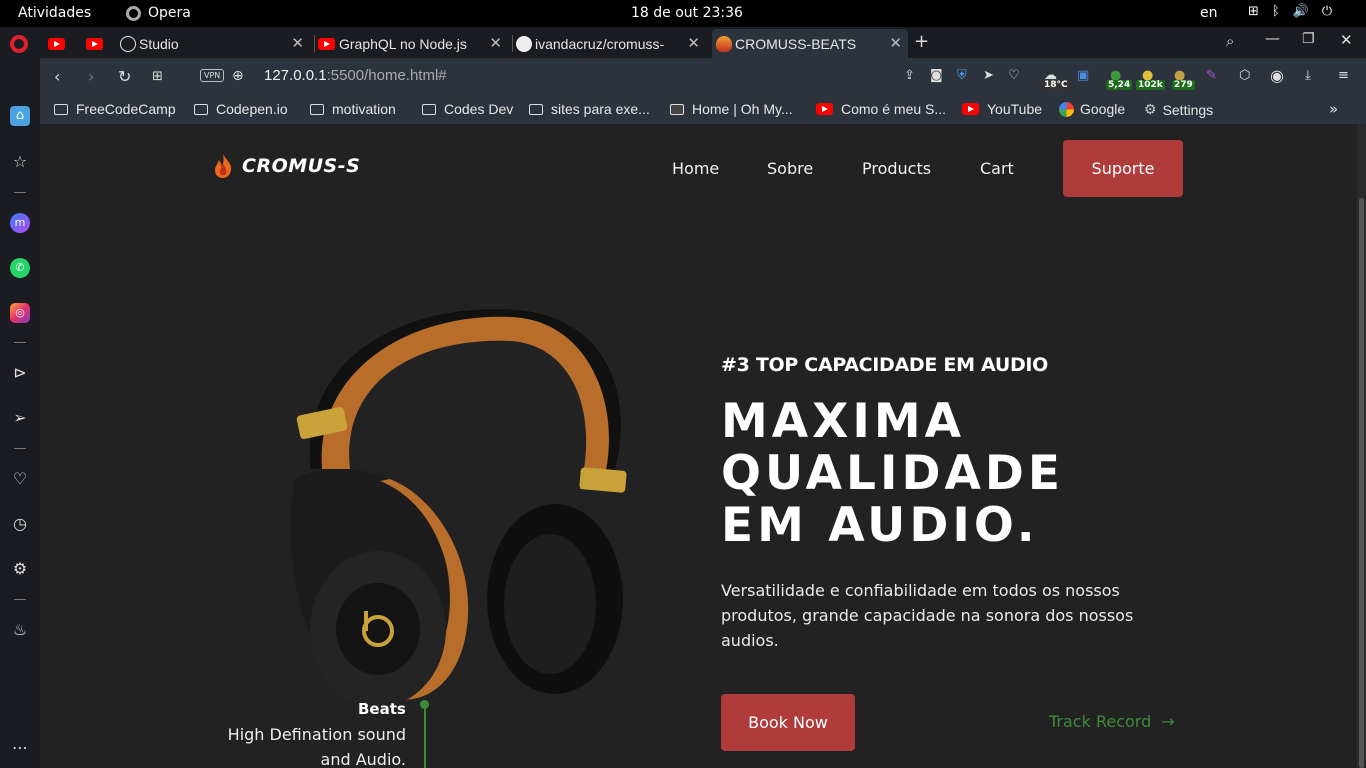 This screenshot has height=768, width=1366. What do you see at coordinates (157, 76) in the screenshot?
I see `tabs-grid-icon: ⊞` at bounding box center [157, 76].